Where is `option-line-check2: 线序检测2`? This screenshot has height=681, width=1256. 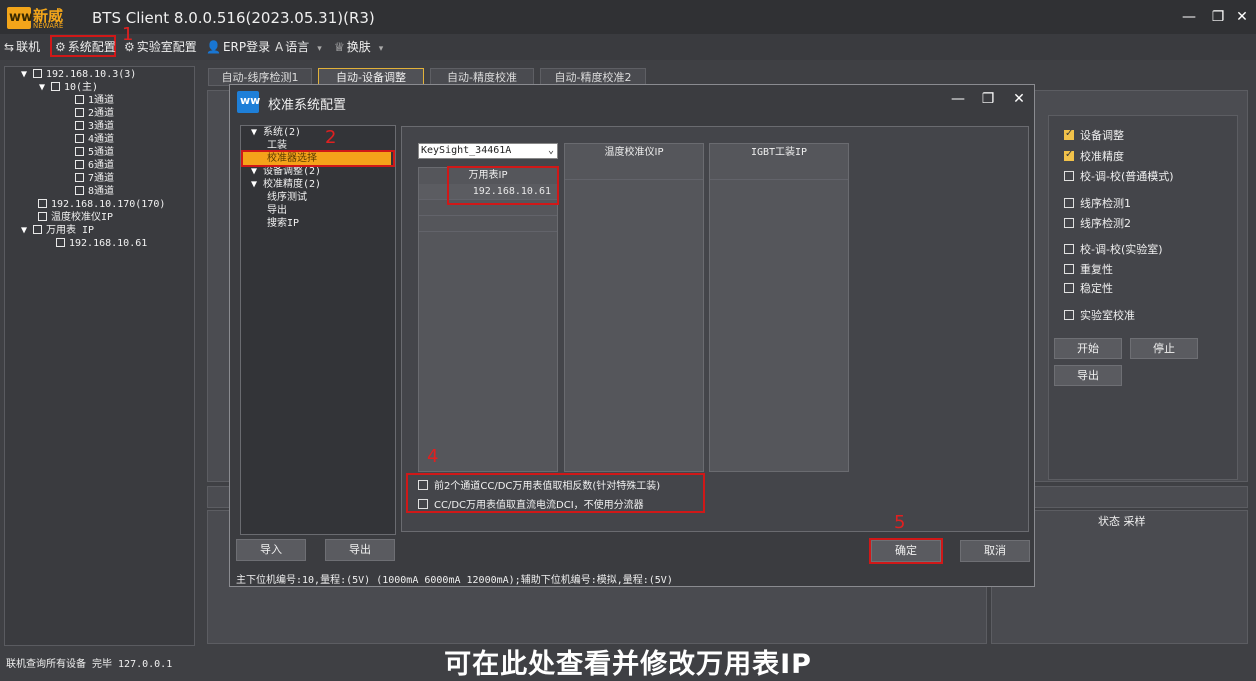
option-line-check2: 线序检测2 is located at coordinates (1097, 223).